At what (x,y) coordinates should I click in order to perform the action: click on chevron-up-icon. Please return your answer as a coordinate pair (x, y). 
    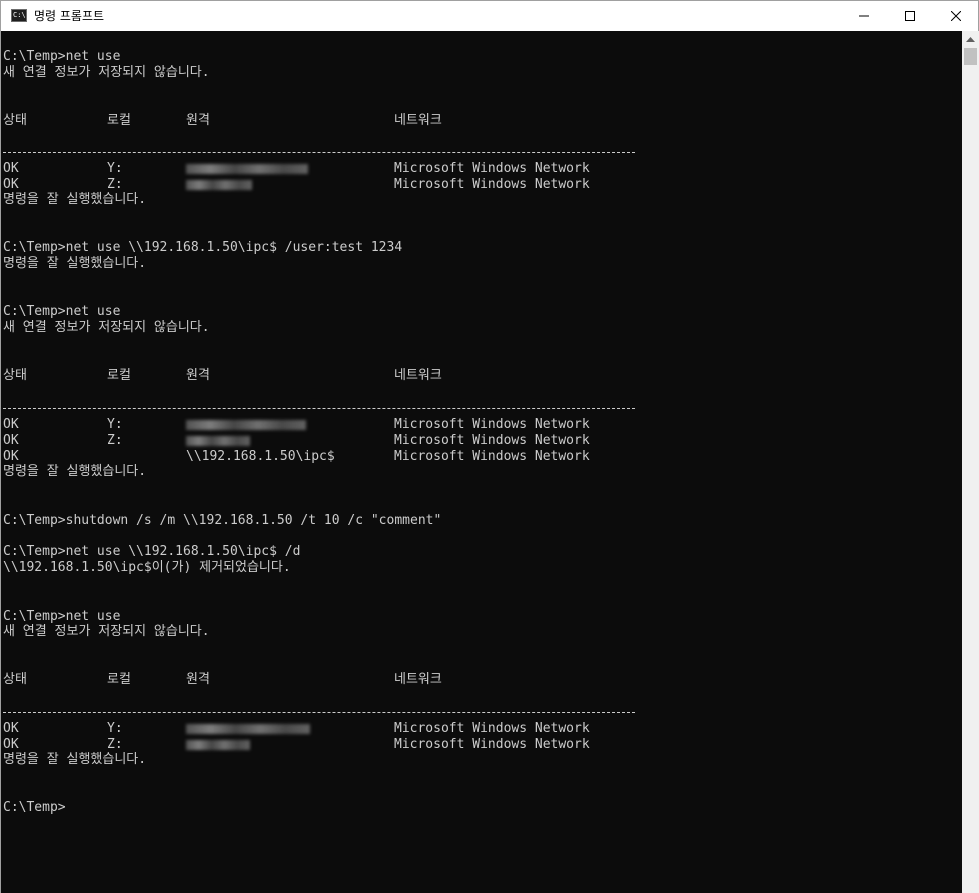
    Looking at the image, I should click on (970, 39).